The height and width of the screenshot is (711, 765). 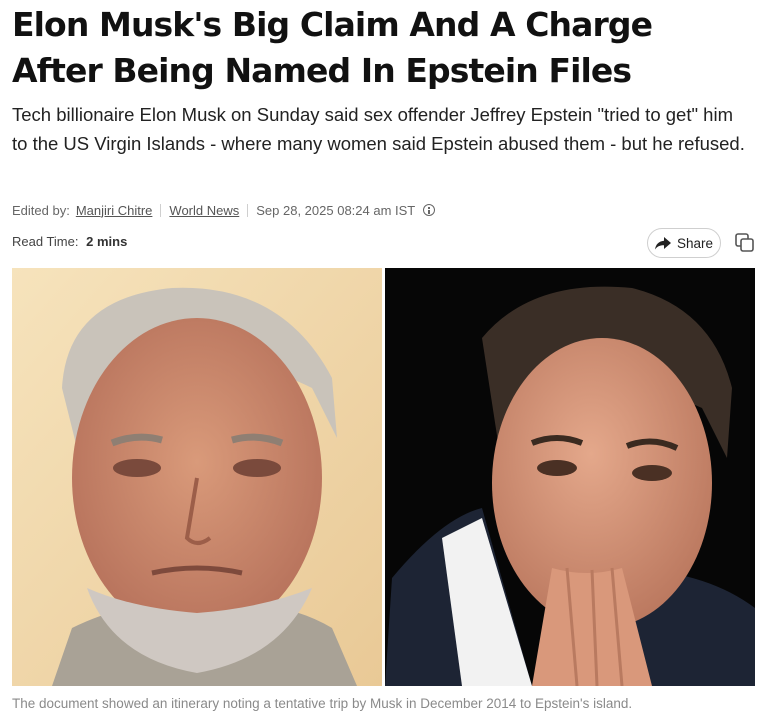 I want to click on copy-link-button, so click(x=745, y=243).